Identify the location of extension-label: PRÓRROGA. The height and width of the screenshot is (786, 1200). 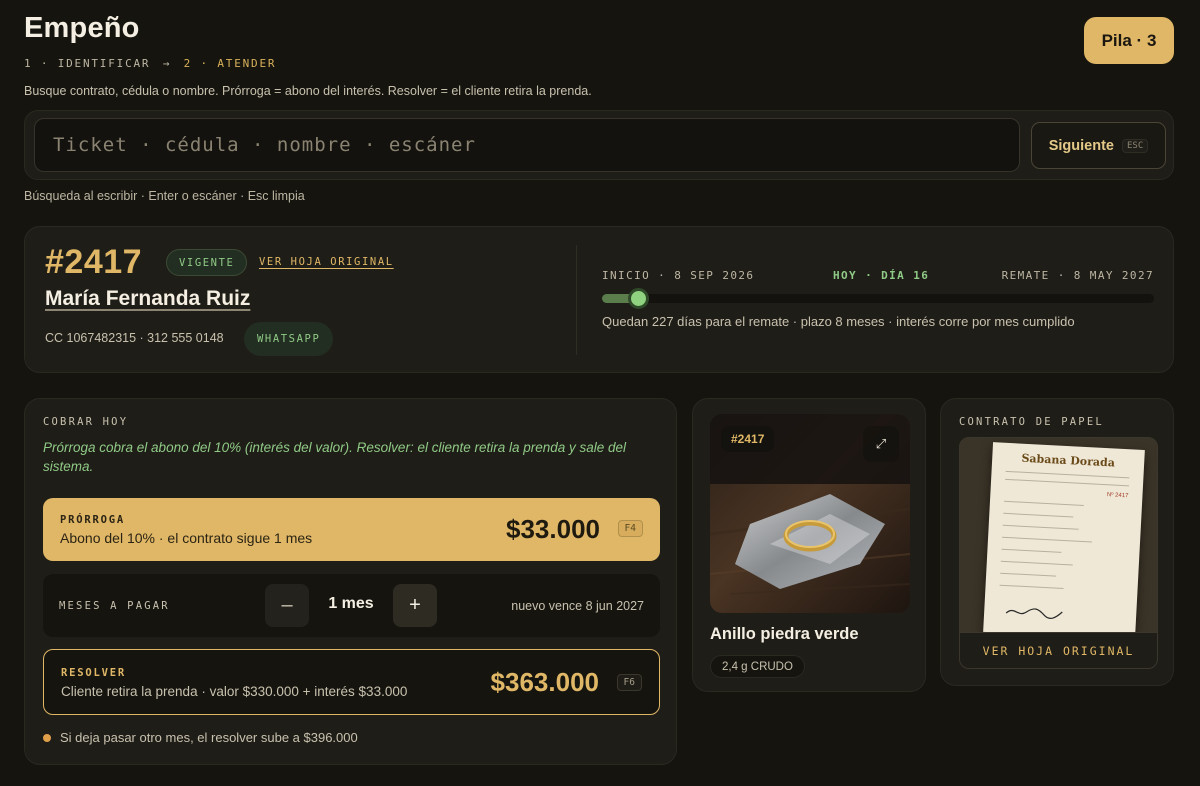
(92, 520).